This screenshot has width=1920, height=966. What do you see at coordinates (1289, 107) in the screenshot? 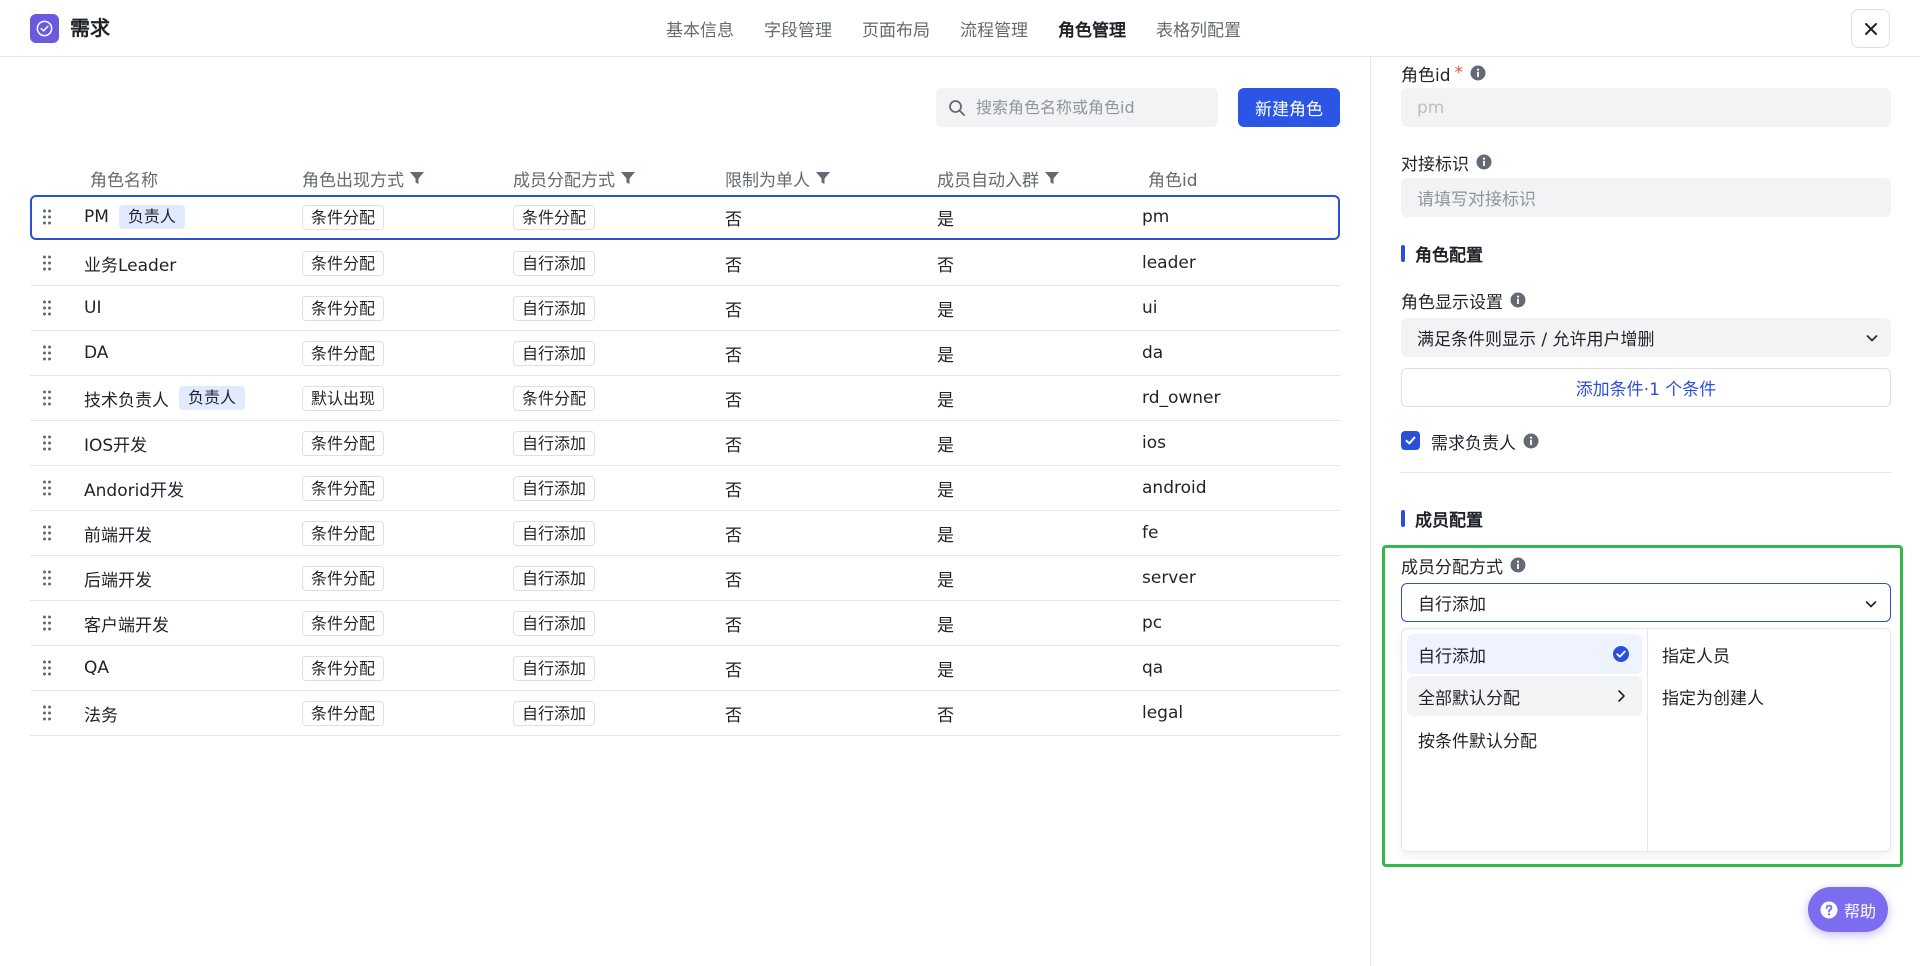
I see `new-role-button: 新建角色` at bounding box center [1289, 107].